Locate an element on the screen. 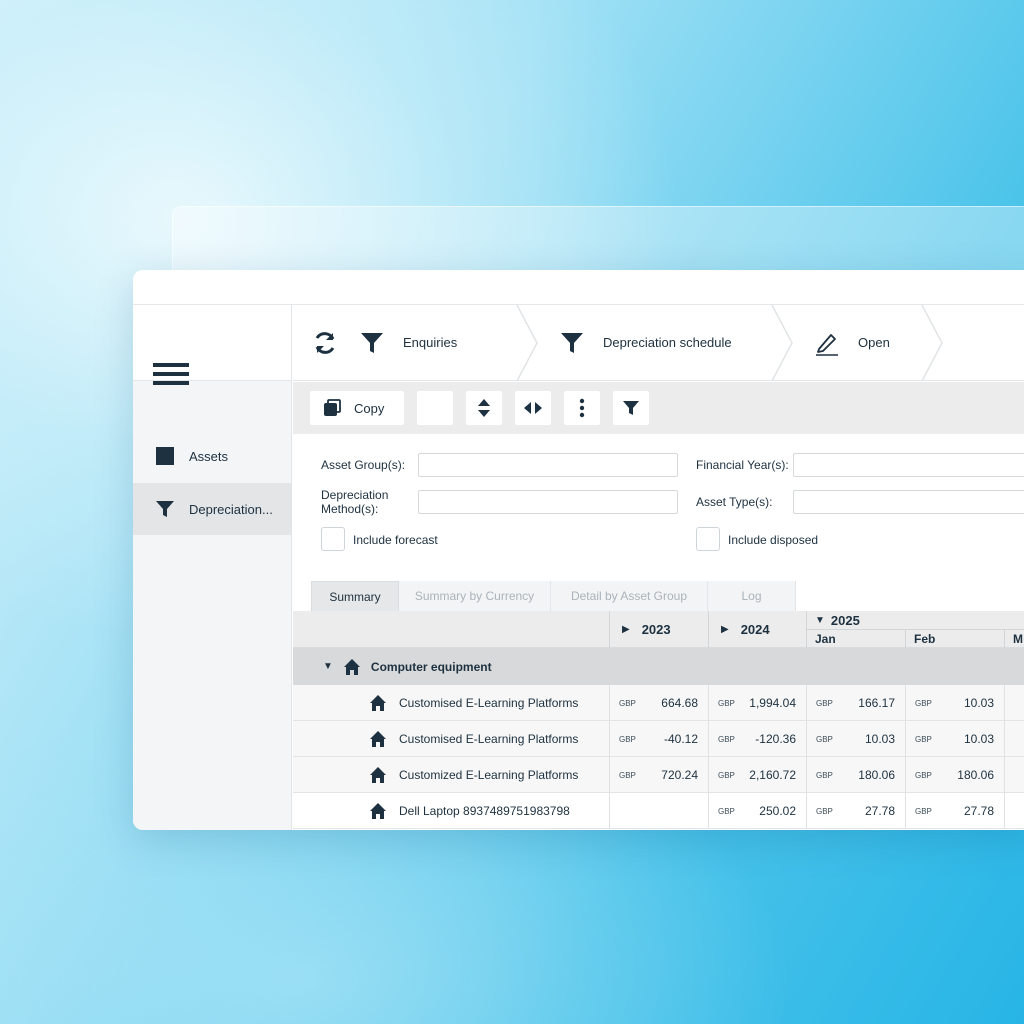 The height and width of the screenshot is (1024, 1024). grid-header: ▶ 2023 ▶ 2024 ▼ 2025 Jan Feb M is located at coordinates (658, 629).